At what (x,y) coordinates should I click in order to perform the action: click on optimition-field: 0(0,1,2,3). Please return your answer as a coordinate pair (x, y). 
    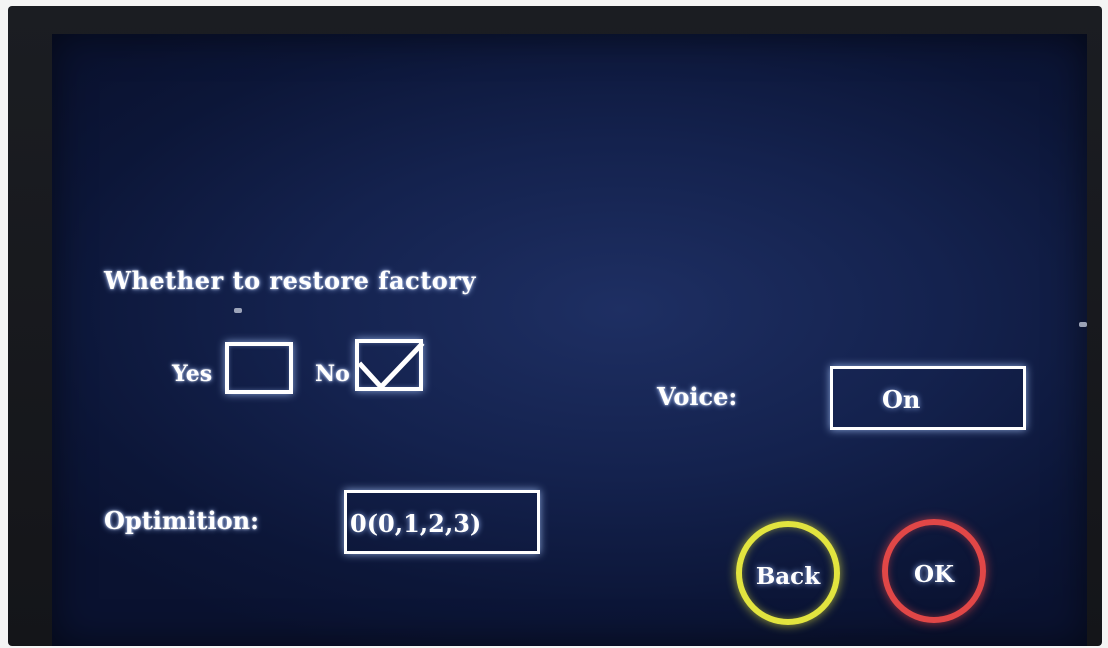
    Looking at the image, I should click on (442, 522).